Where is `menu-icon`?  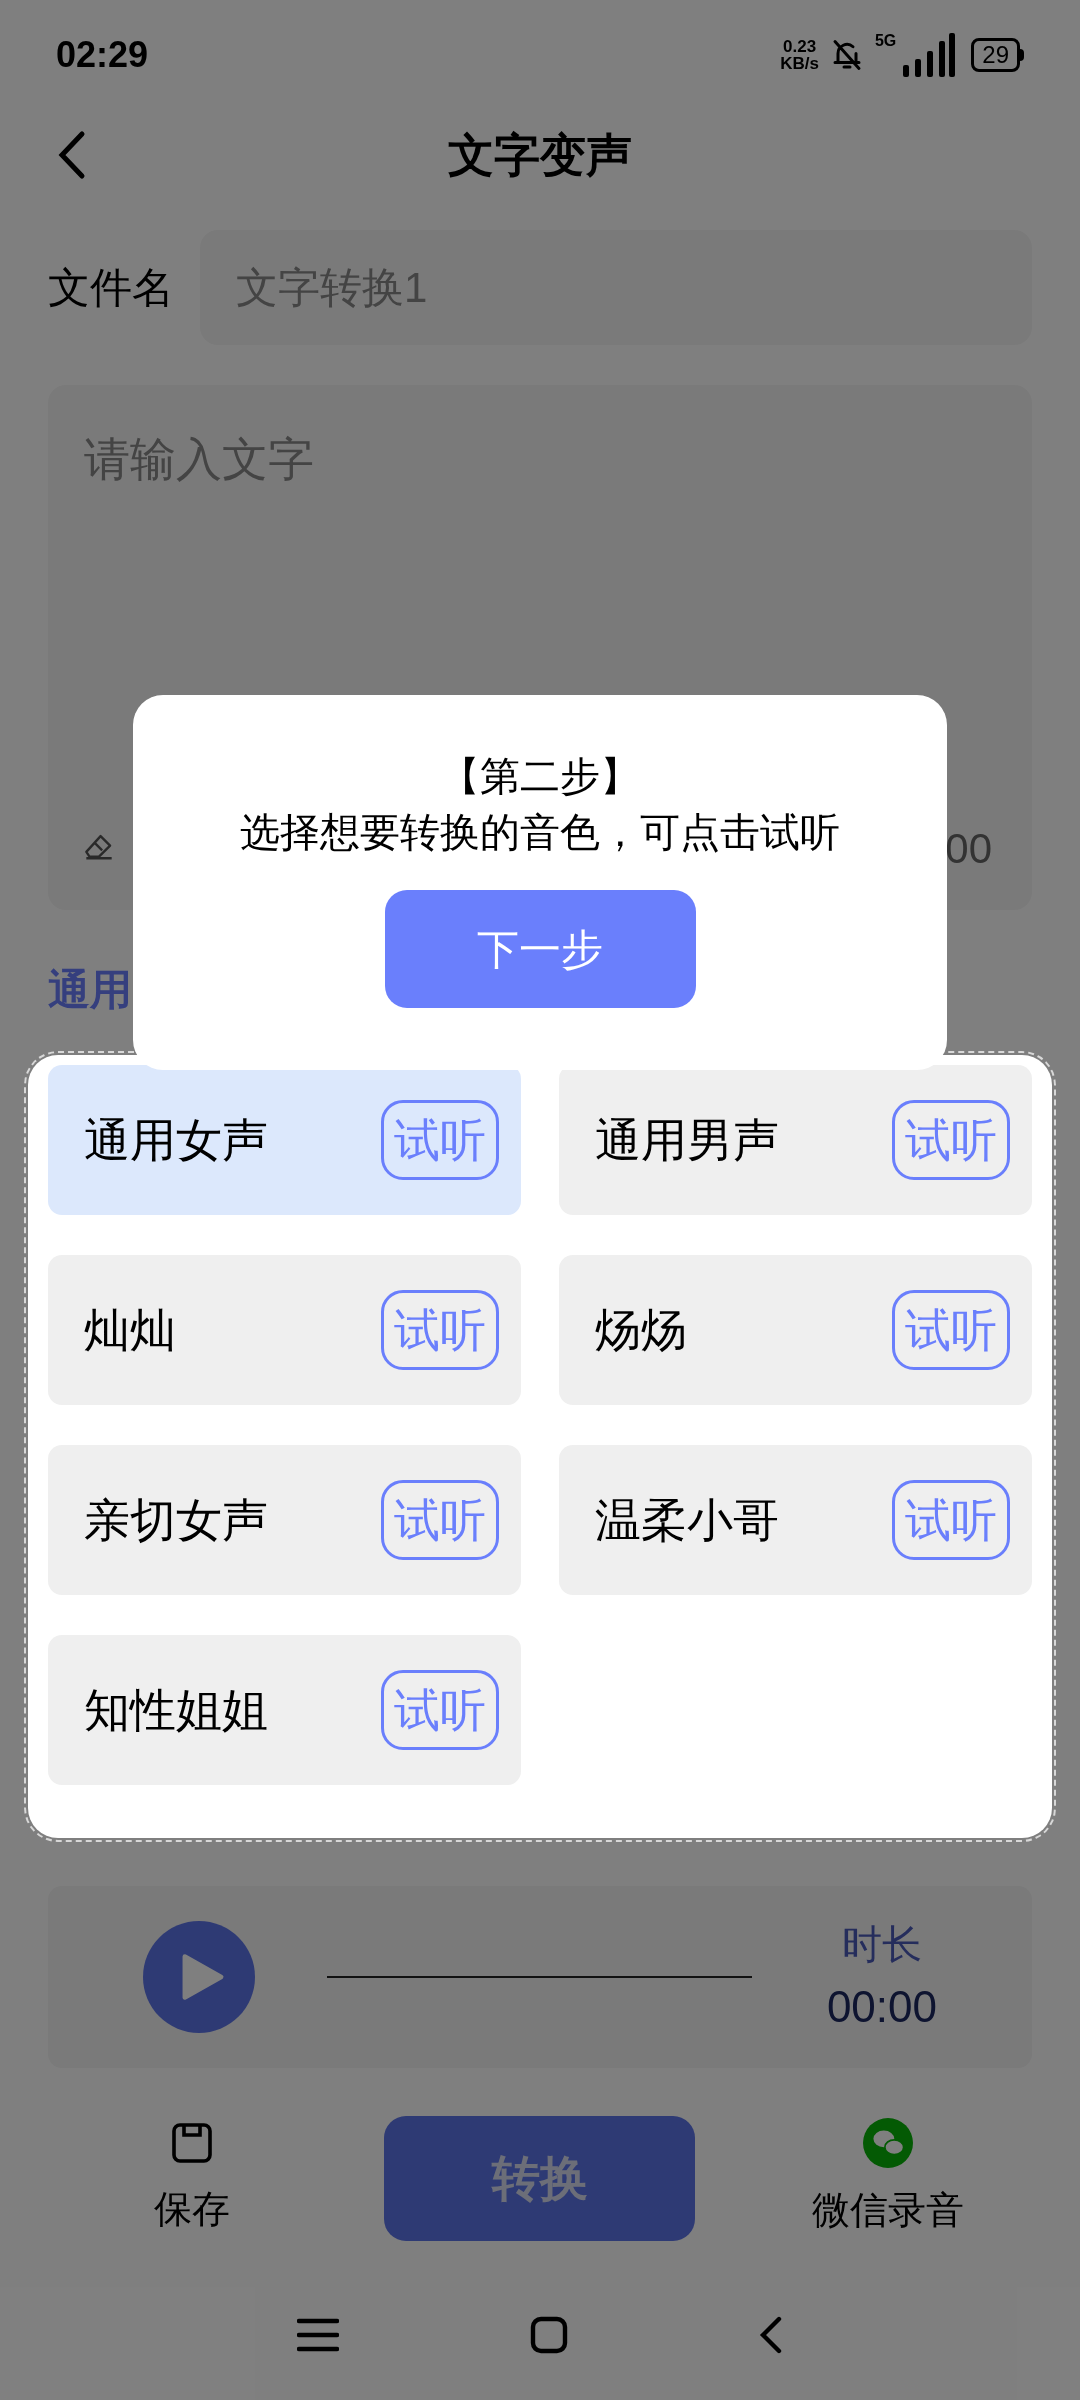
menu-icon is located at coordinates (318, 2335).